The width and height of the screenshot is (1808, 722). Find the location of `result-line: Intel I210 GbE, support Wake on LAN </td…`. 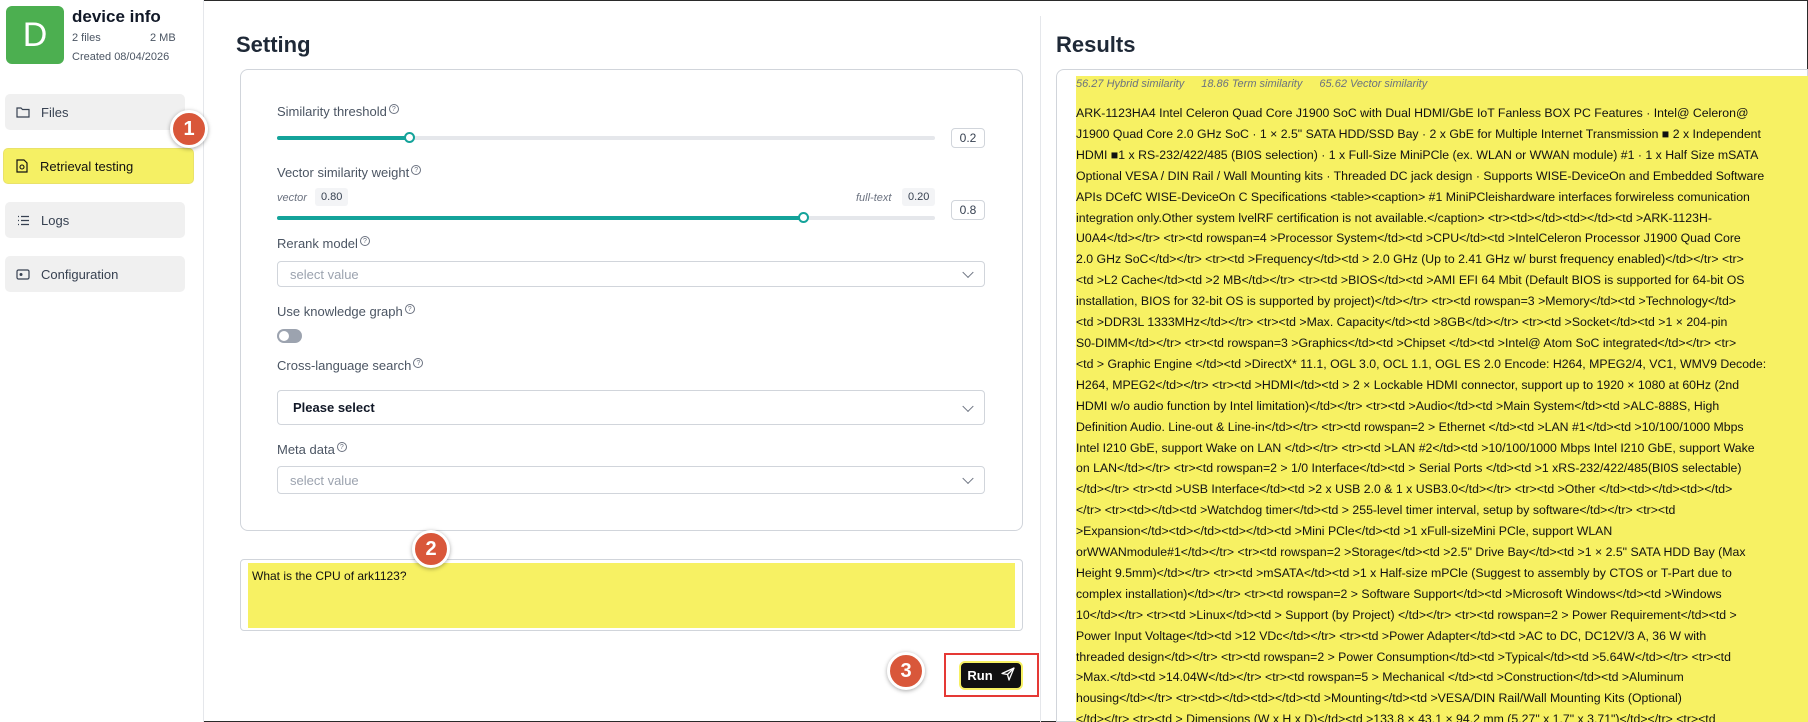

result-line: Intel I210 GbE, support Wake on LAN </td… is located at coordinates (1415, 447).